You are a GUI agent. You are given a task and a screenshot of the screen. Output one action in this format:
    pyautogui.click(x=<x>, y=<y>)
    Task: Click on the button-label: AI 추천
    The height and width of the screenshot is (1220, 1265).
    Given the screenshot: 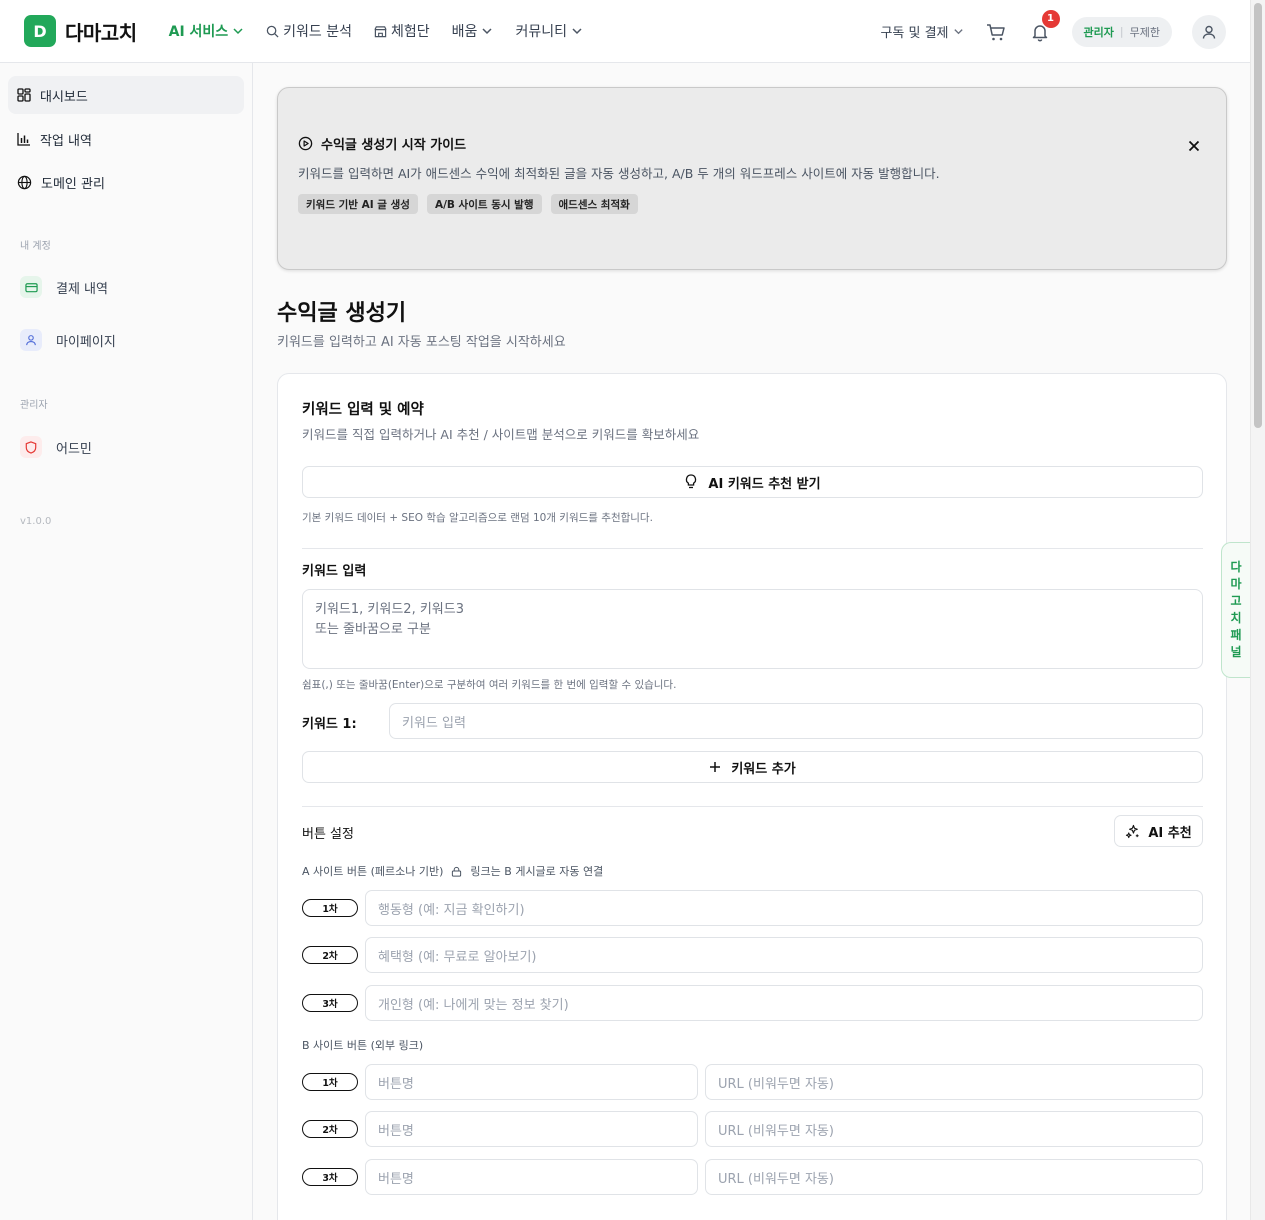 What is the action you would take?
    pyautogui.click(x=1170, y=833)
    